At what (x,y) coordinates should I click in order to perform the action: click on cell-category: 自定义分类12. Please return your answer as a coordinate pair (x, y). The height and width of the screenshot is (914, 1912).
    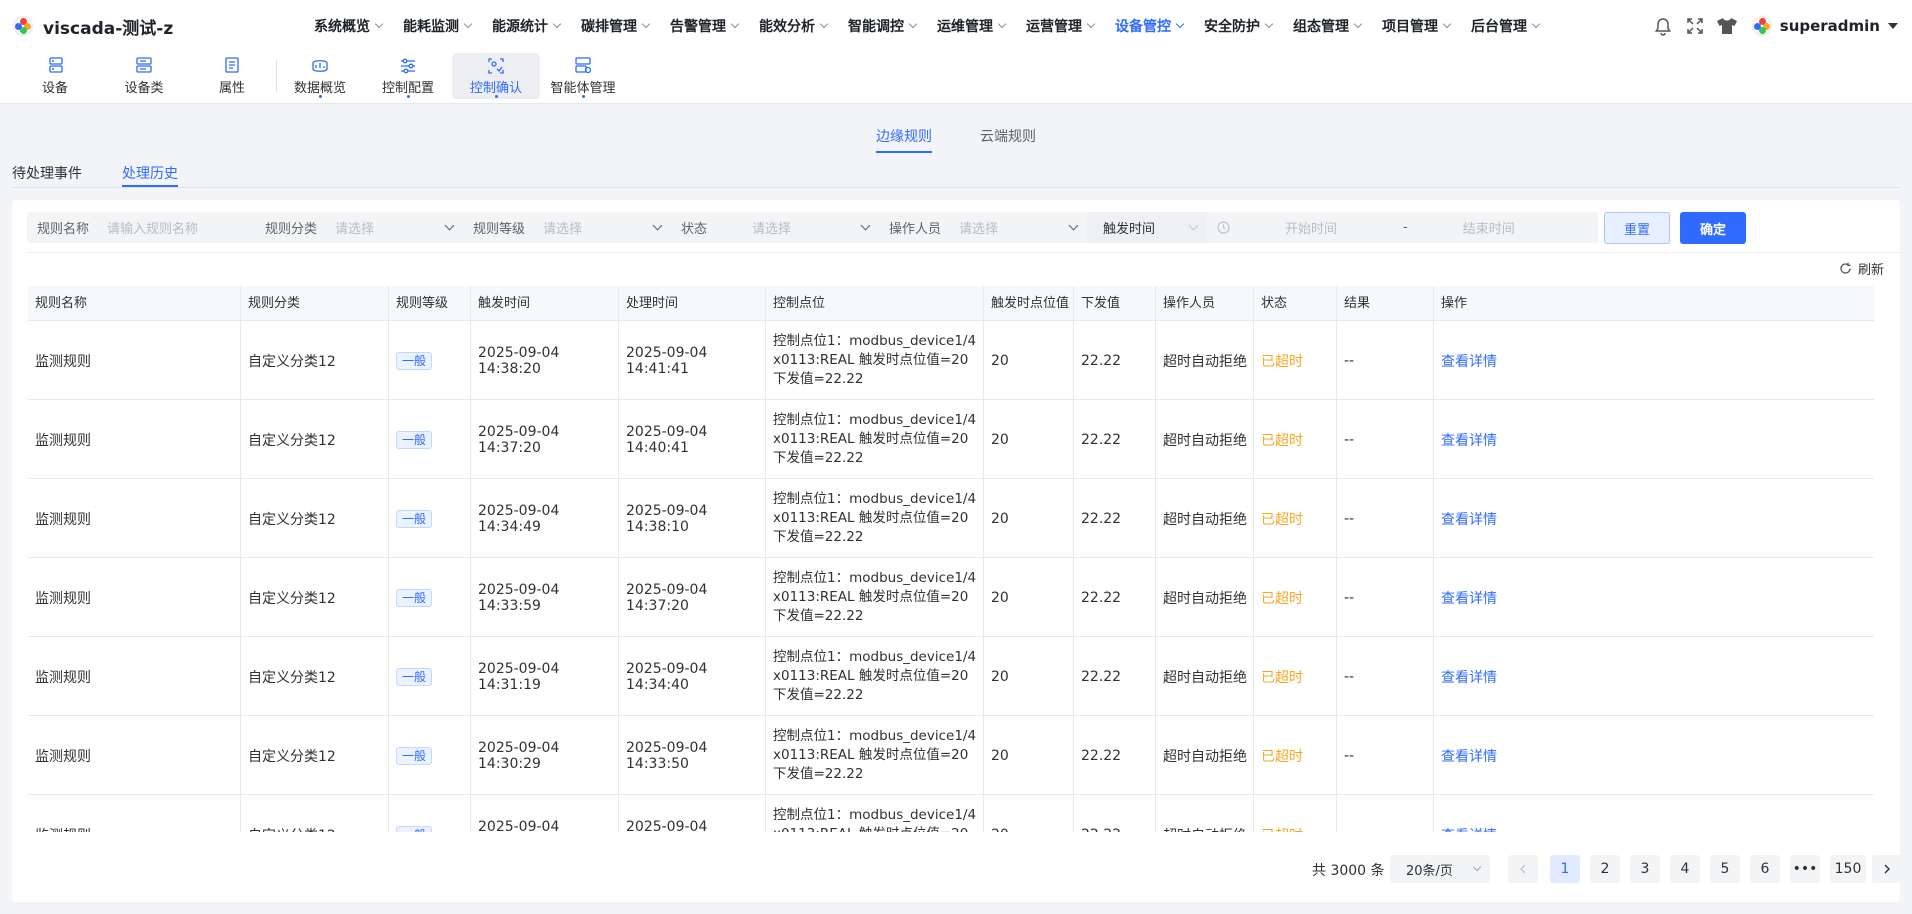
    Looking at the image, I should click on (315, 597).